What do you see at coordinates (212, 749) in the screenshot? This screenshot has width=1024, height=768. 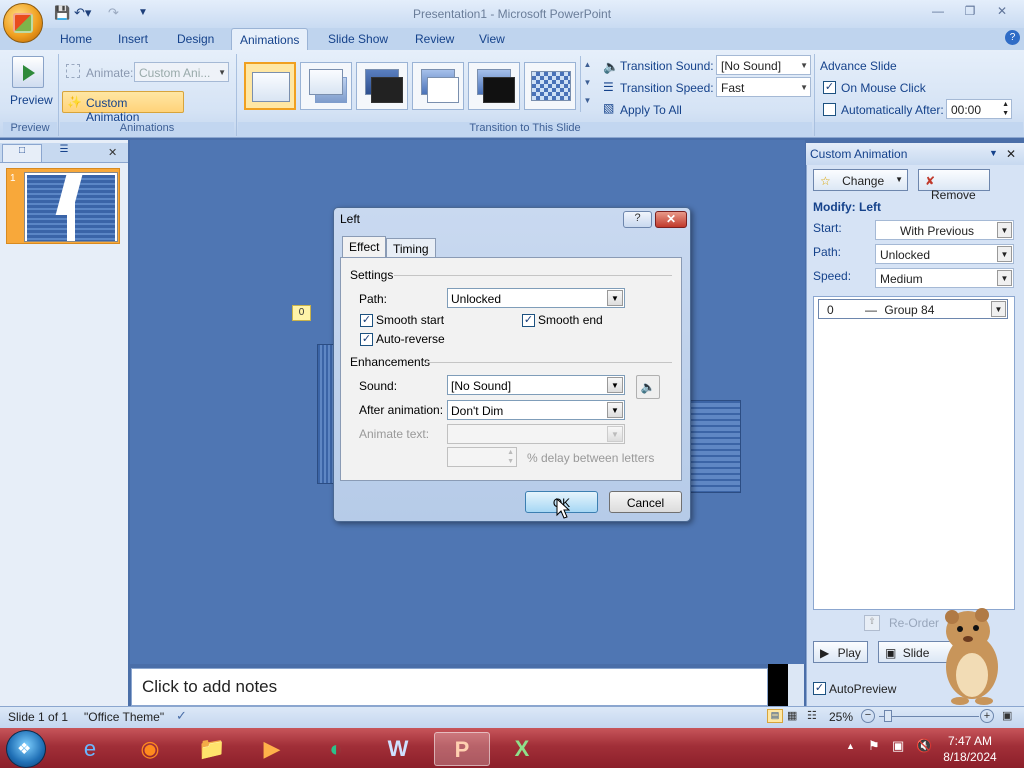 I see `file-explorer-icon: 📁` at bounding box center [212, 749].